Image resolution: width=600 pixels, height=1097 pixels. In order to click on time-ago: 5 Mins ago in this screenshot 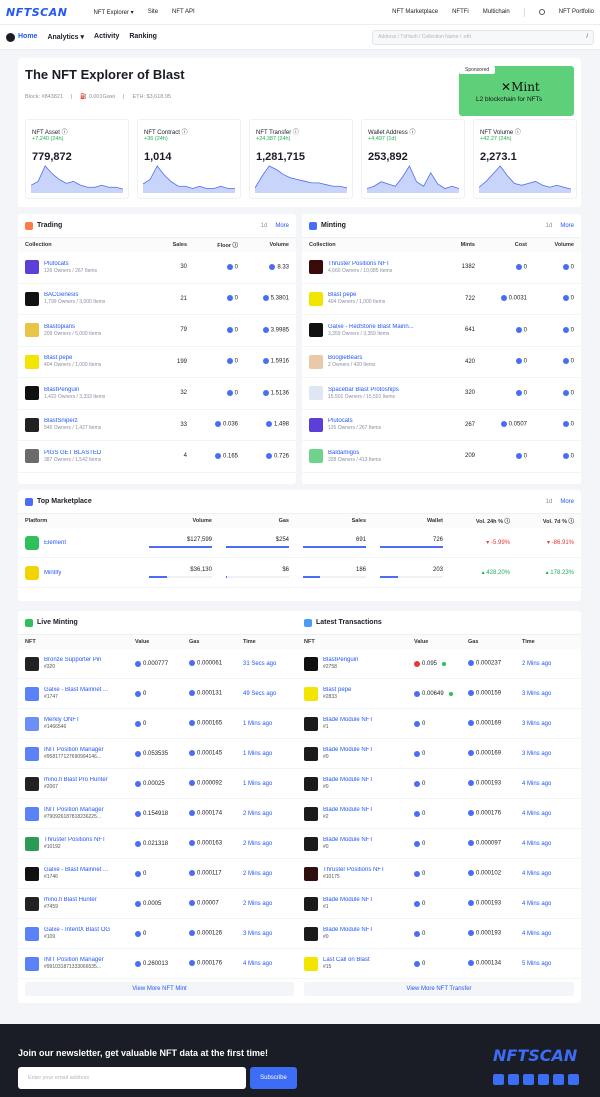, I will do `click(547, 964)`.